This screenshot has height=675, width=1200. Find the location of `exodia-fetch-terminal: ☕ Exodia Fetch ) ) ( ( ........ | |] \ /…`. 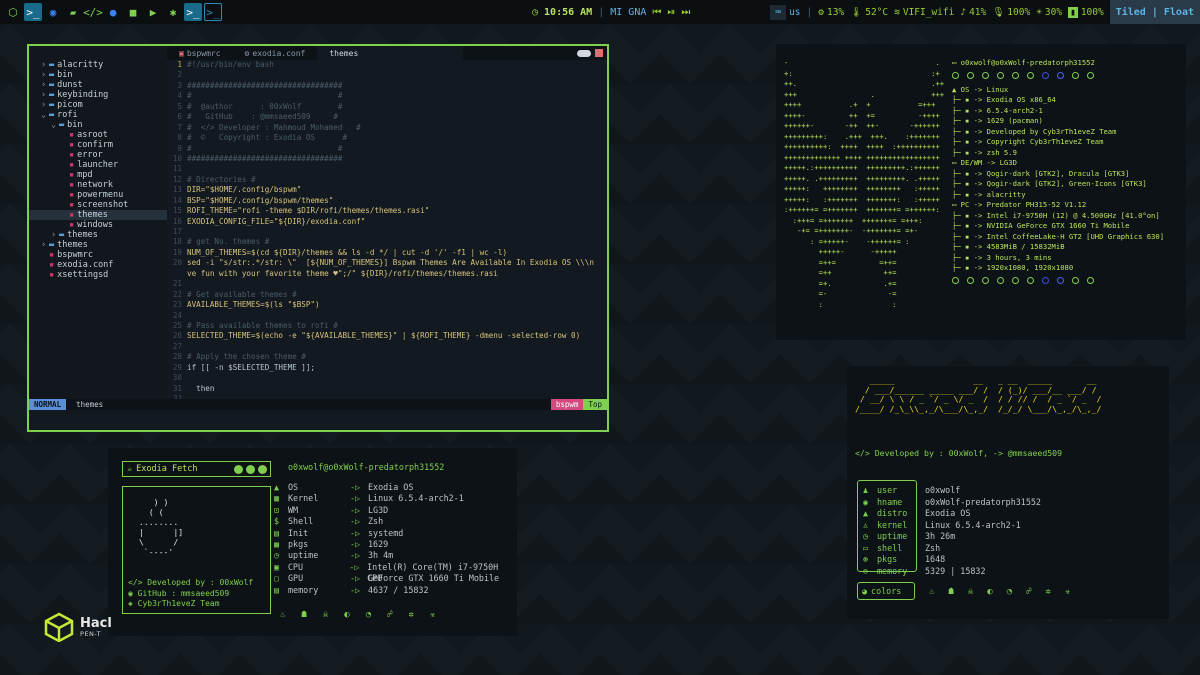

exodia-fetch-terminal: ☕ Exodia Fetch ) ) ( ( ........ | |] \ /… is located at coordinates (312, 542).